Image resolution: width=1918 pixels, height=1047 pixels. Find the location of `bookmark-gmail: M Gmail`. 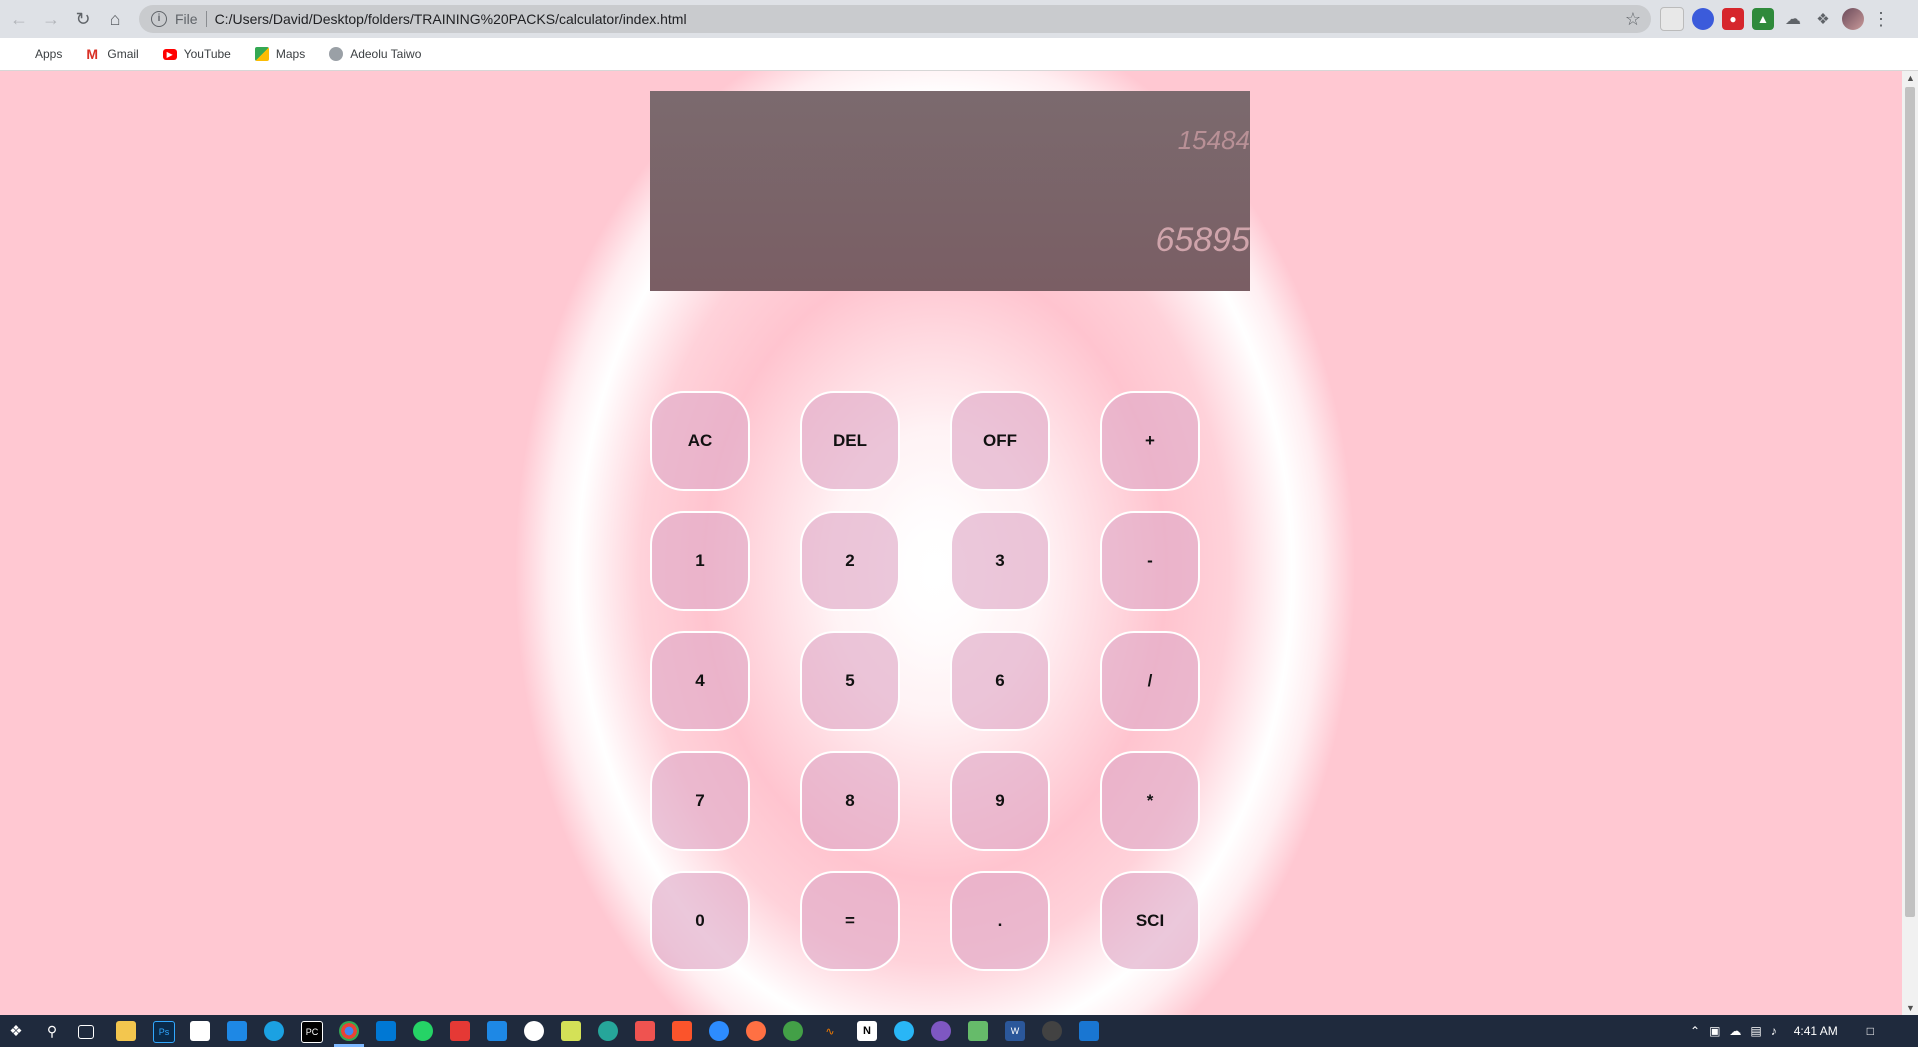

bookmark-gmail: M Gmail is located at coordinates (112, 54).